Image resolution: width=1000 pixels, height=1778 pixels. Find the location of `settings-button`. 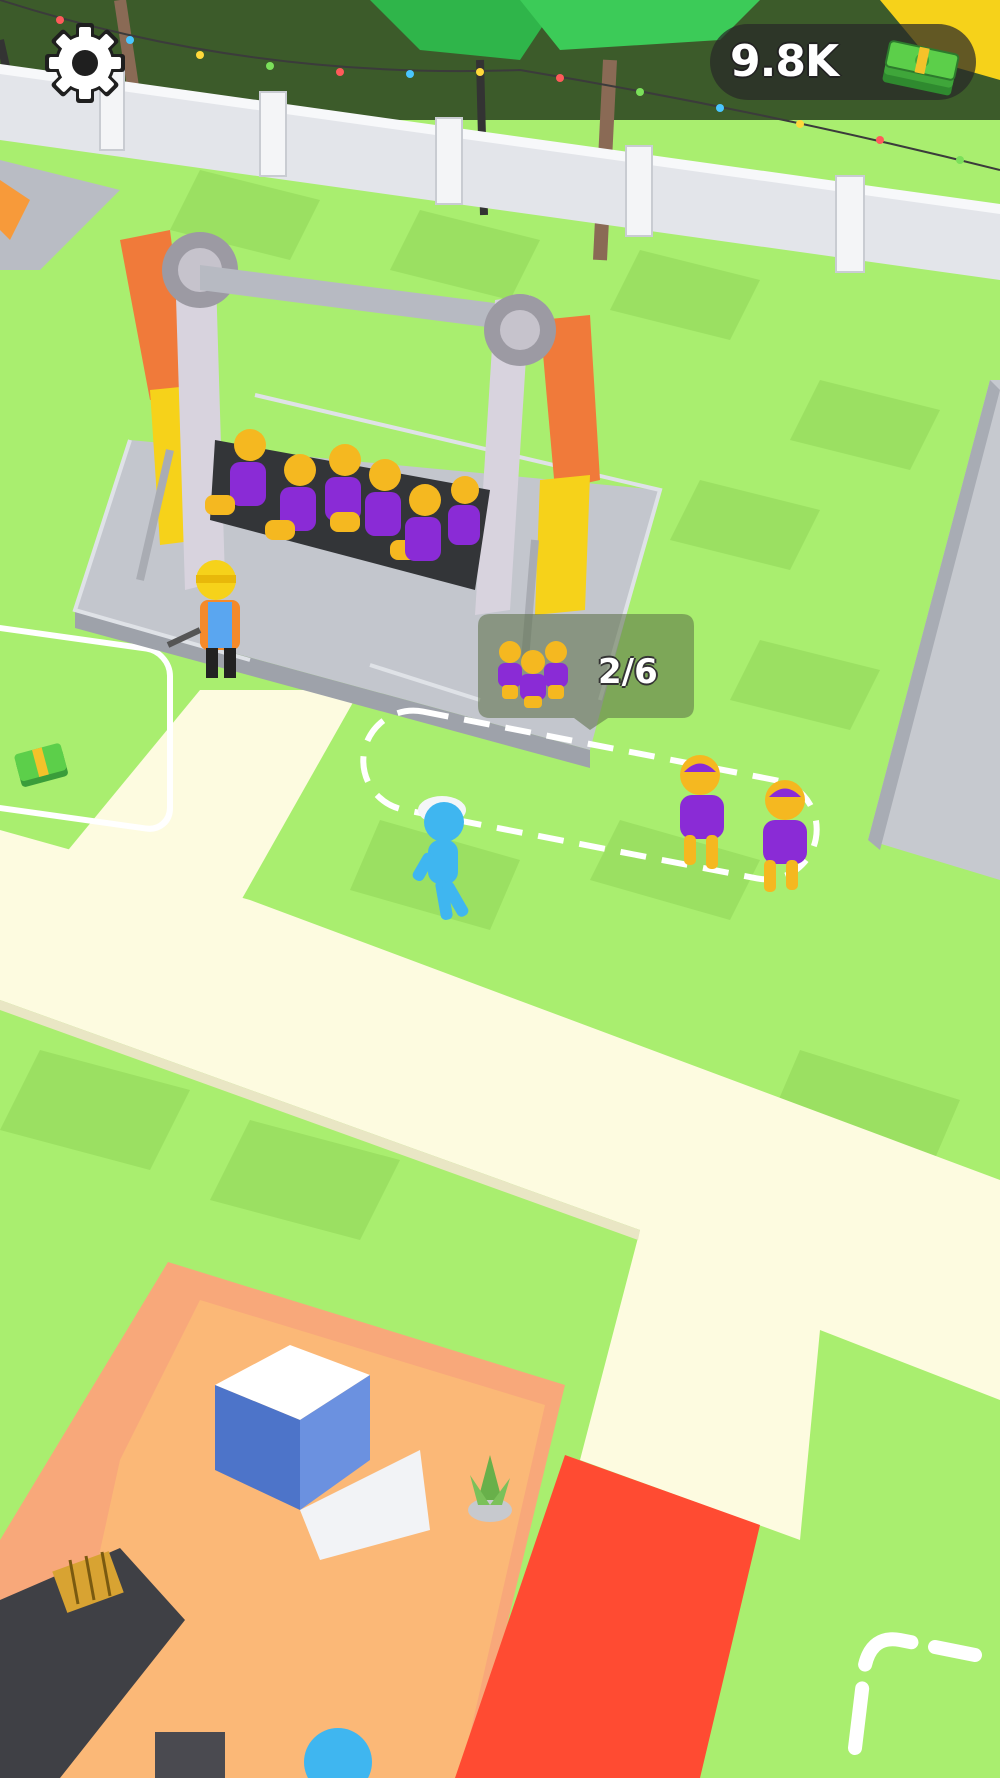

settings-button is located at coordinates (85, 63).